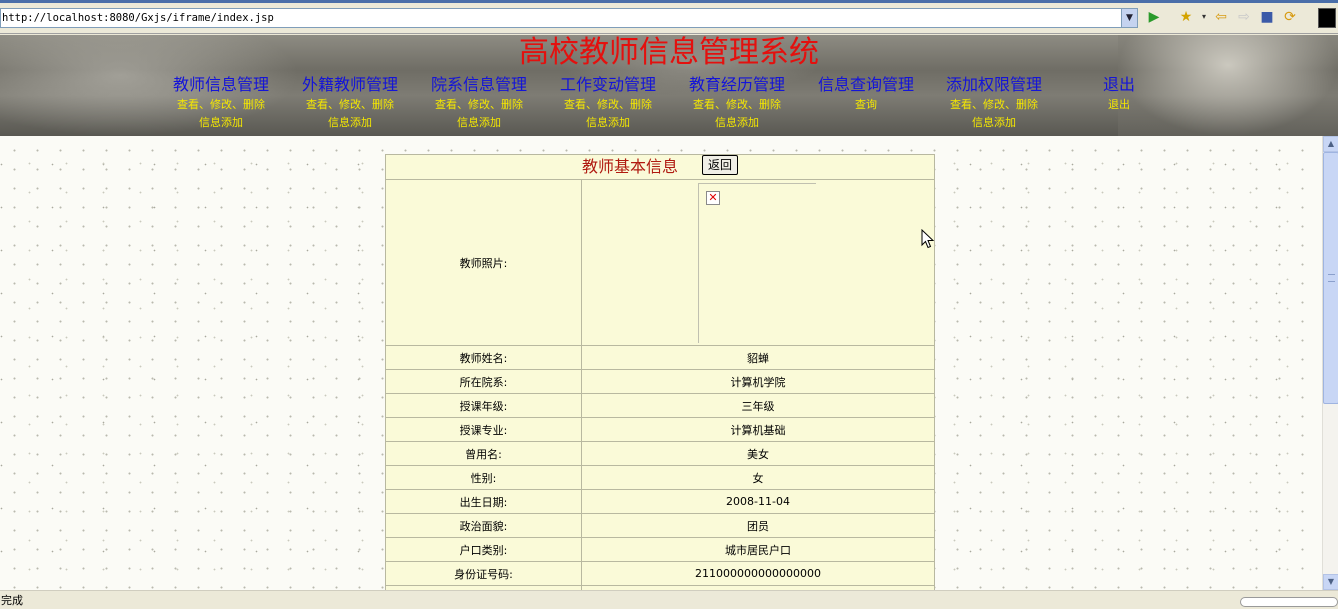  Describe the element at coordinates (483, 549) in the screenshot. I see `field-label-household-type: 户口类别:` at that location.